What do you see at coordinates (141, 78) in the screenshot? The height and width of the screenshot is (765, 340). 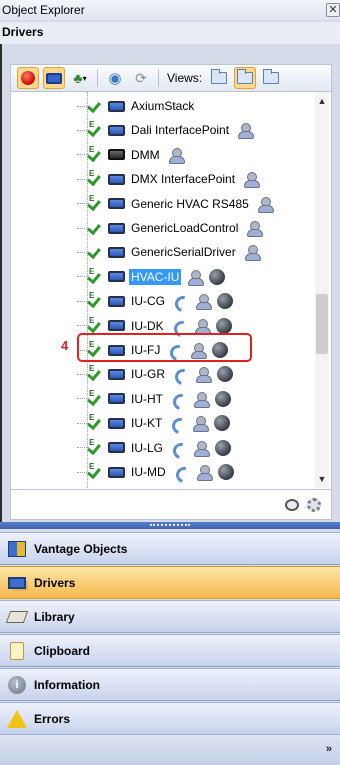 I see `refresh-button: ⟳` at bounding box center [141, 78].